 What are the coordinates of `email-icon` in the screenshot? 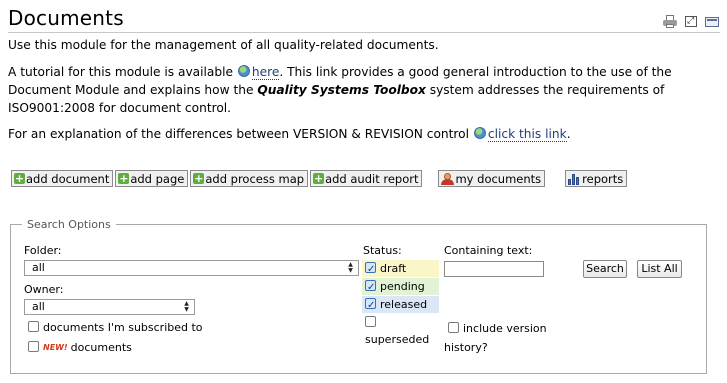 It's located at (712, 21).